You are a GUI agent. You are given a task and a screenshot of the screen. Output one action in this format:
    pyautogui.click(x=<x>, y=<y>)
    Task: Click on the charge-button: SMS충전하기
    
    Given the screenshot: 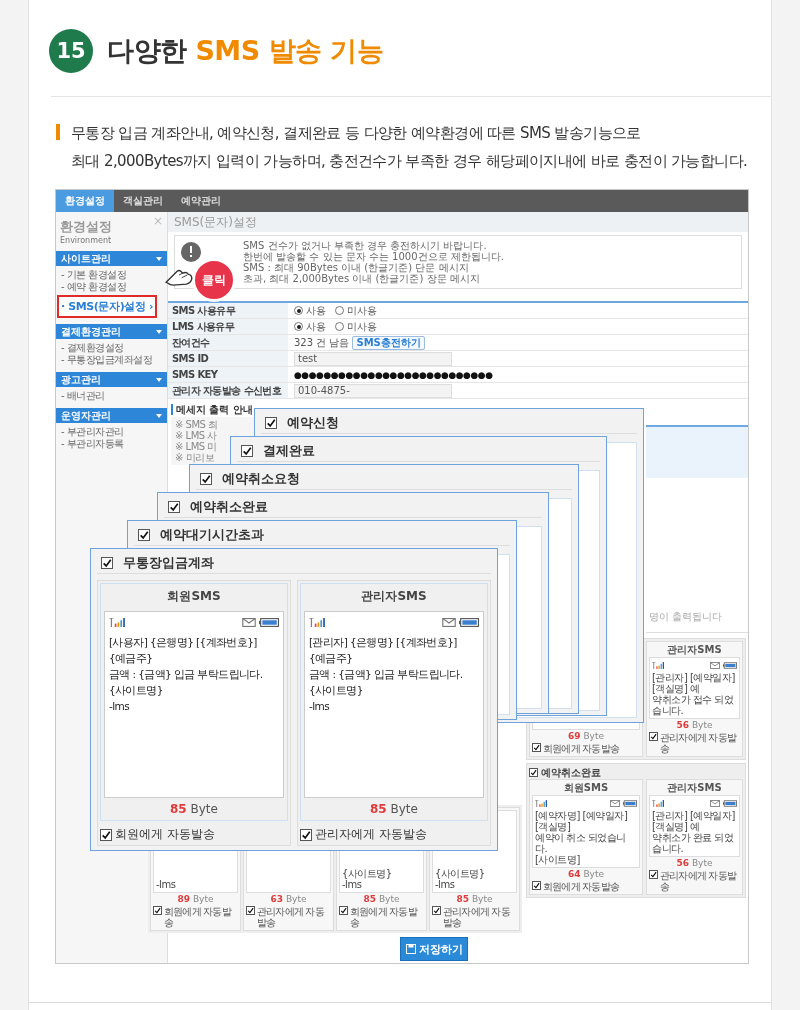 What is the action you would take?
    pyautogui.click(x=388, y=342)
    